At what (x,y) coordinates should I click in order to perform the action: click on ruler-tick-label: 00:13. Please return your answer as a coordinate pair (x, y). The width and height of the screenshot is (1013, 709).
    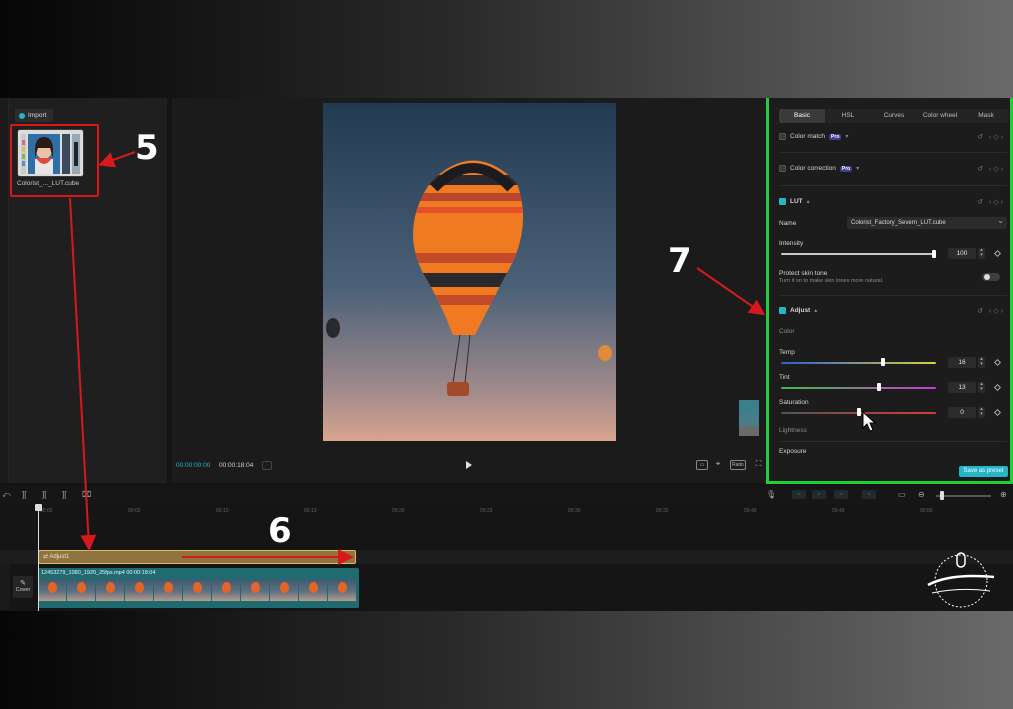
    Looking at the image, I should click on (310, 511).